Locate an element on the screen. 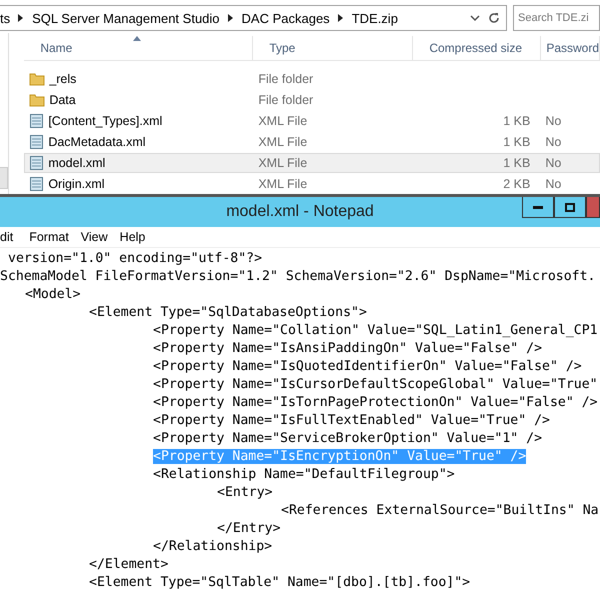 Image resolution: width=600 pixels, height=590 pixels. code-line: </Entry> is located at coordinates (249, 528).